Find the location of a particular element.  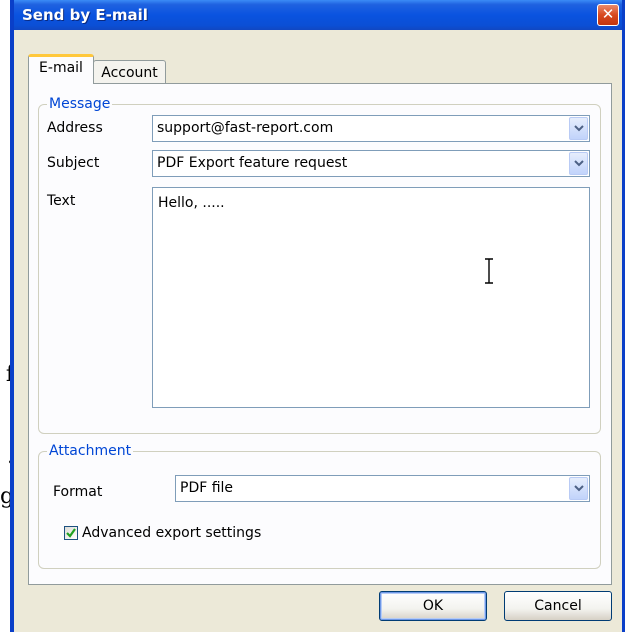

address-combobox: support@fast-report.com is located at coordinates (371, 128).